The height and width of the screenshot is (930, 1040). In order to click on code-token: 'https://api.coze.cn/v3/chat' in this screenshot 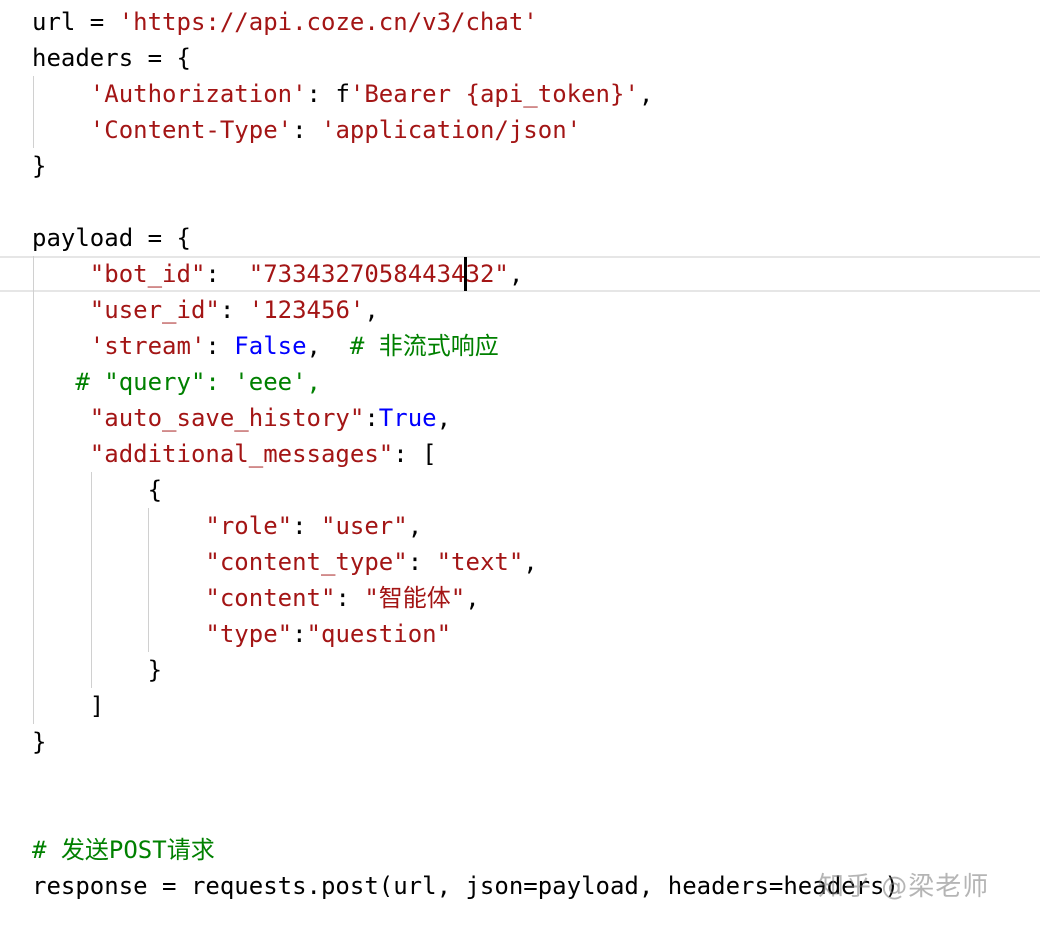, I will do `click(328, 22)`.